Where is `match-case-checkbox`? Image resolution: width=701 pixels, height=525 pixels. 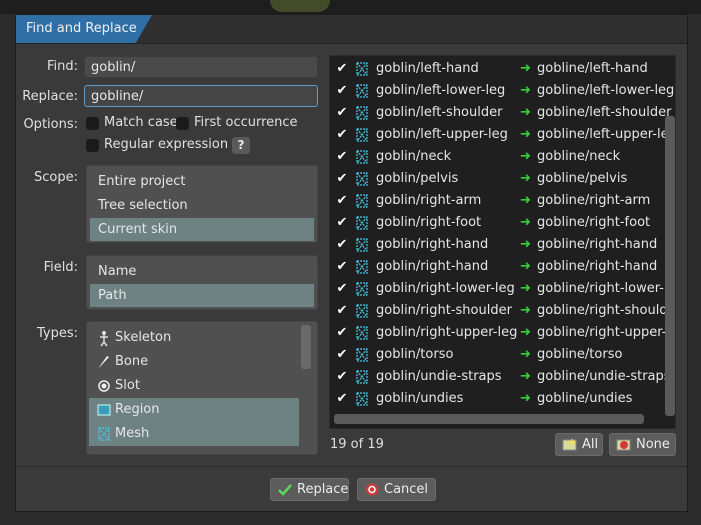
match-case-checkbox is located at coordinates (92, 123).